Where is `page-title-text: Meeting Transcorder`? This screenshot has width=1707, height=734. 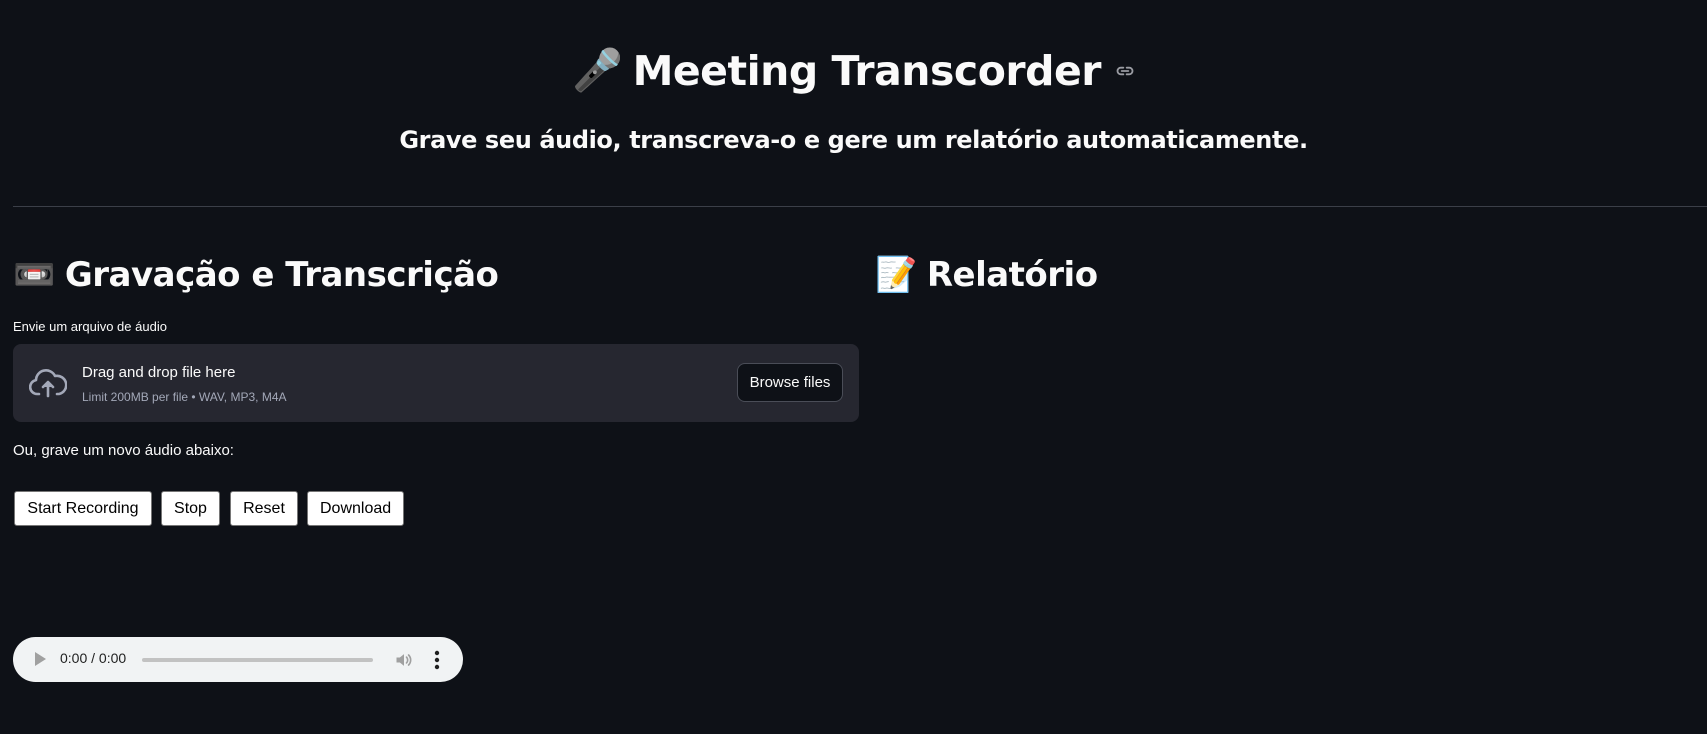 page-title-text: Meeting Transcorder is located at coordinates (867, 70).